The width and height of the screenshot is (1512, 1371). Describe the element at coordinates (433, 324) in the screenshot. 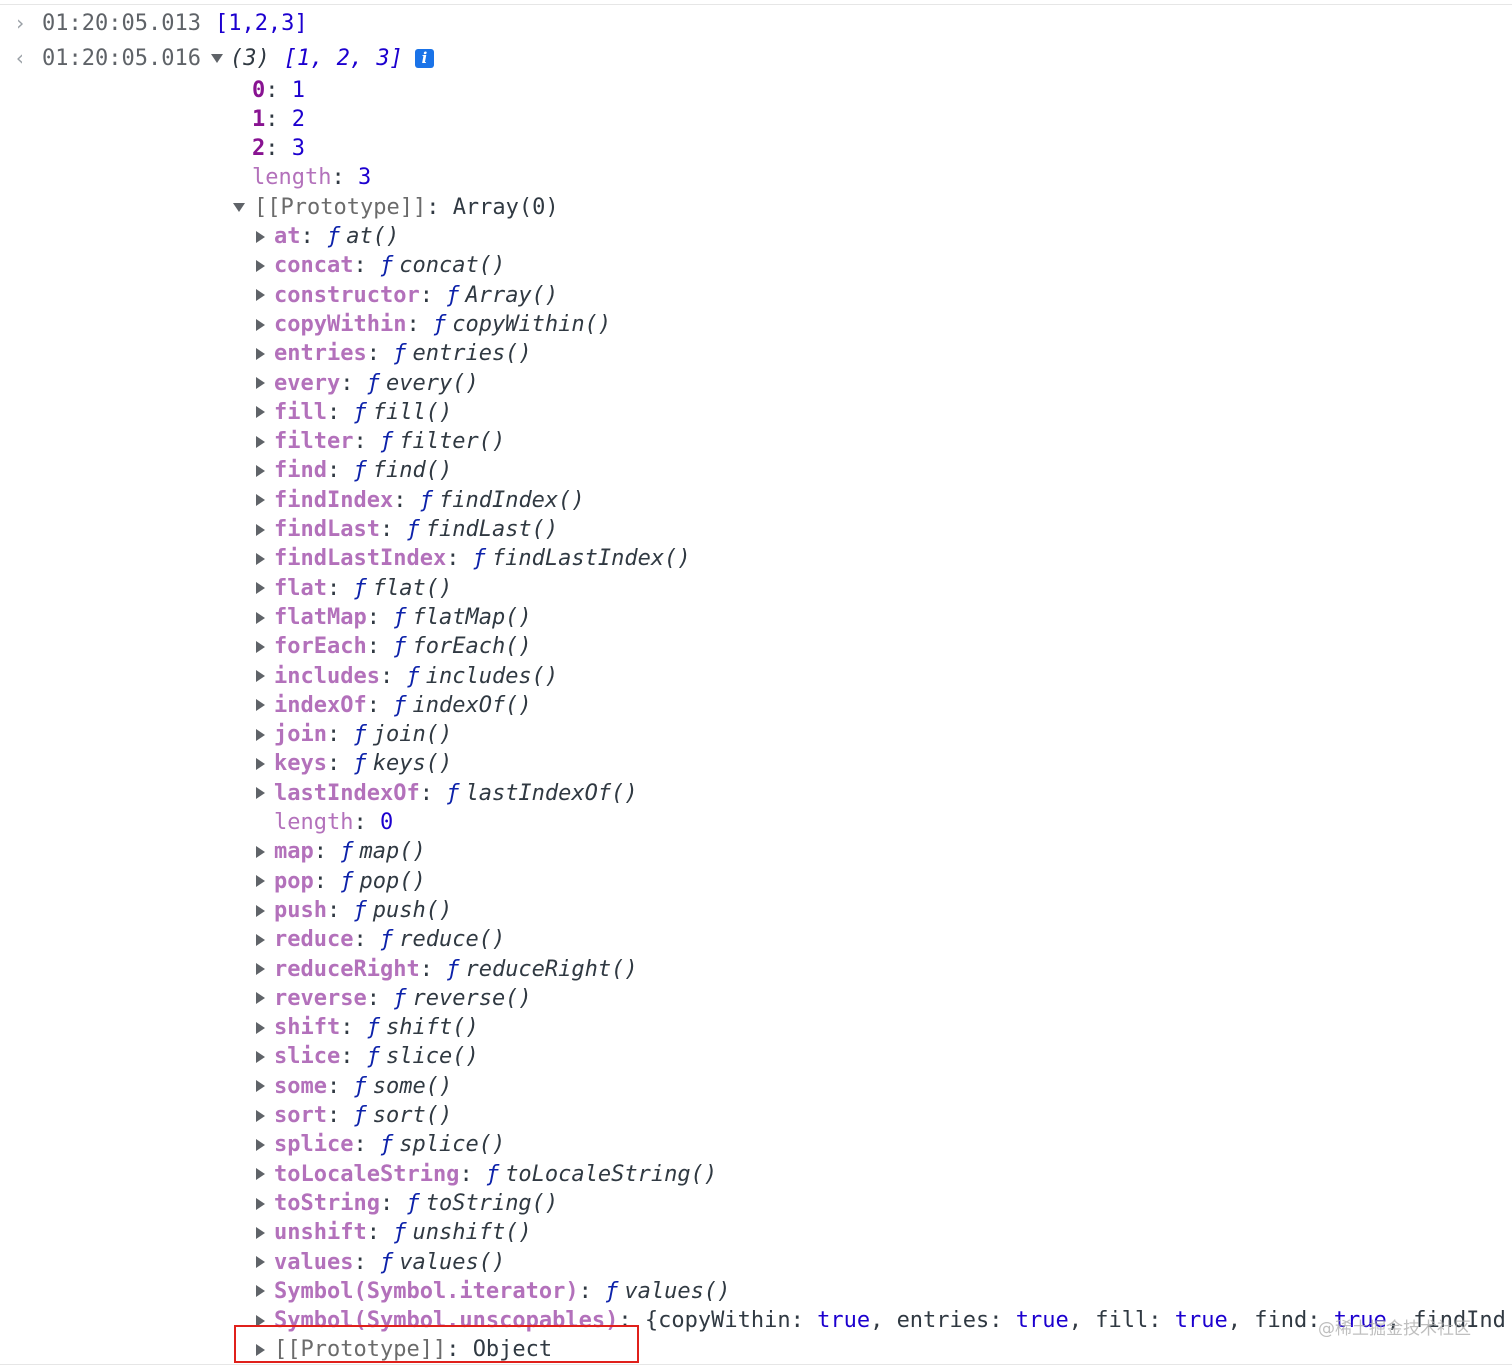

I see `prototype-member-row: copyWithin: ƒ copyWithin()` at that location.